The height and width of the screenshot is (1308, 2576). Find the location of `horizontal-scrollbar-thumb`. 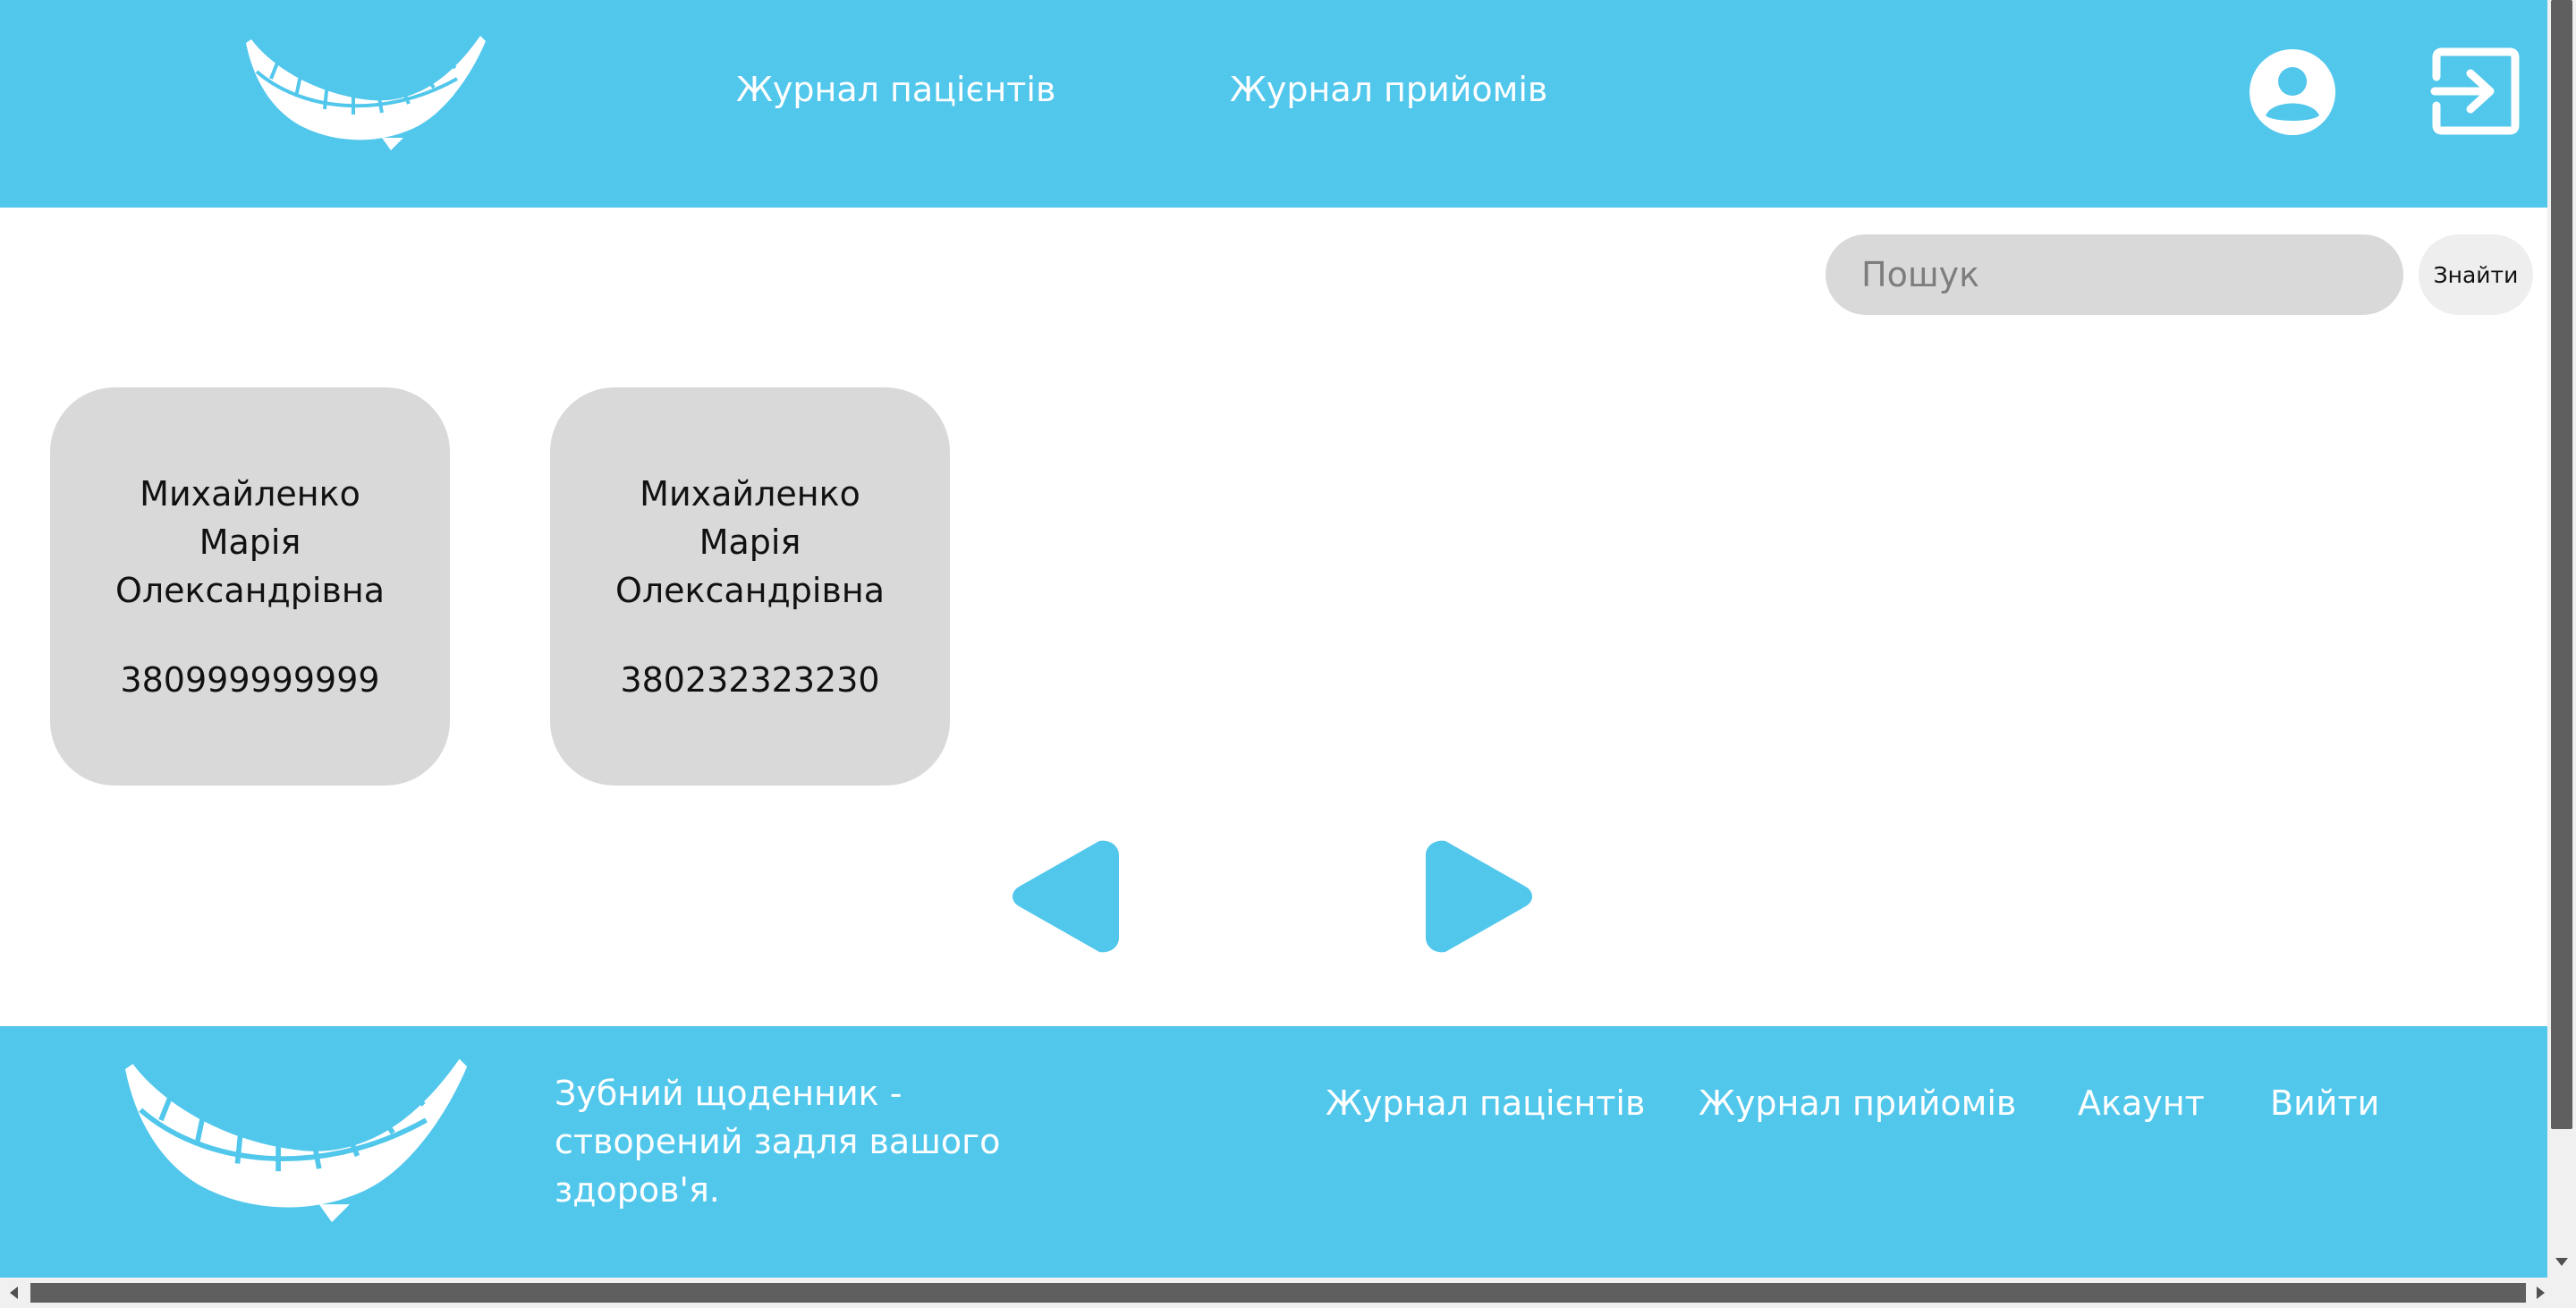

horizontal-scrollbar-thumb is located at coordinates (1278, 1293).